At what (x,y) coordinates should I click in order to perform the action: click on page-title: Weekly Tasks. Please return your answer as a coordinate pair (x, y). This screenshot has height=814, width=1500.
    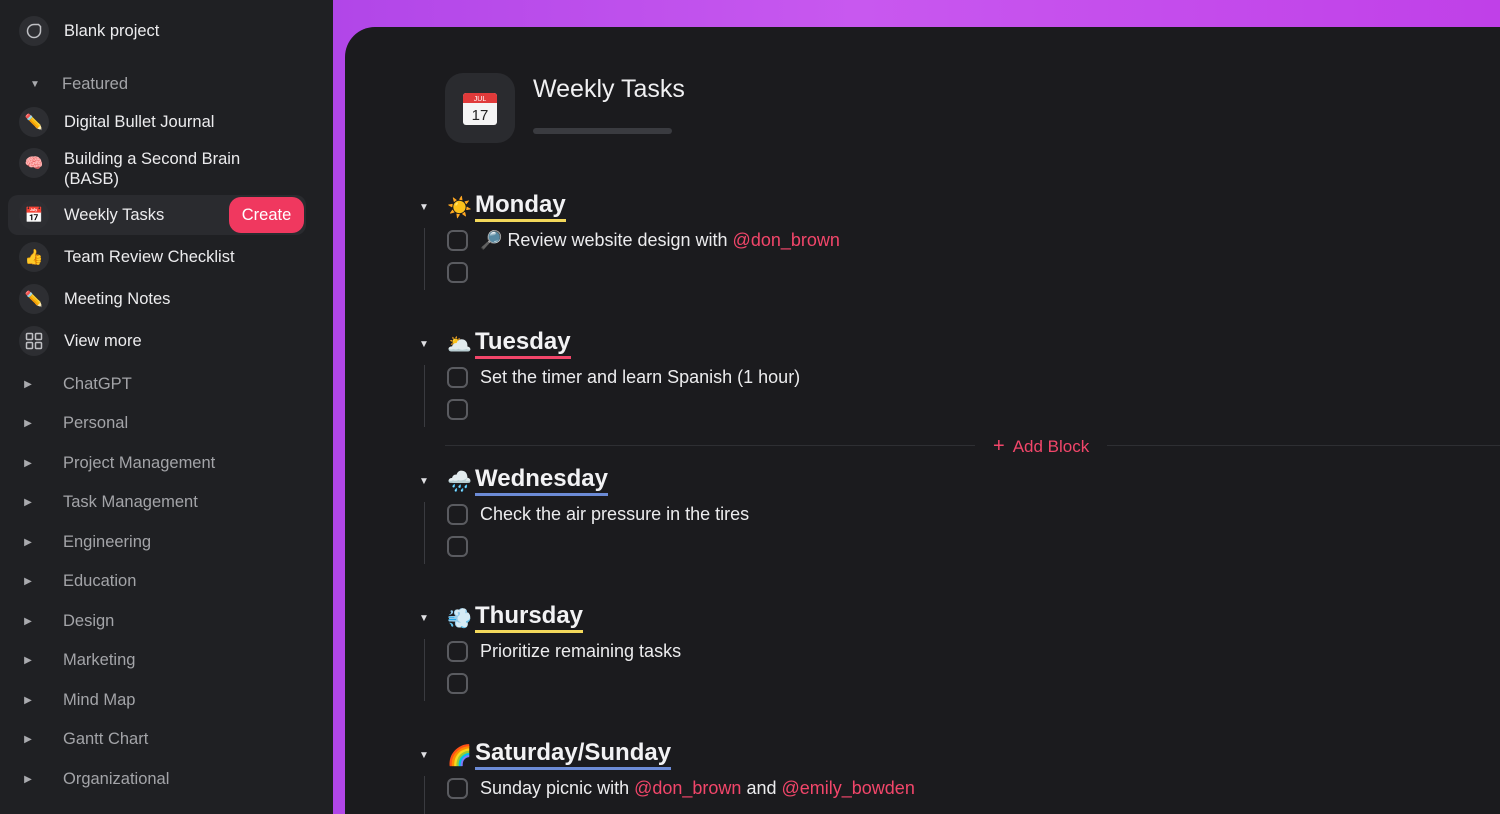
    Looking at the image, I should click on (609, 89).